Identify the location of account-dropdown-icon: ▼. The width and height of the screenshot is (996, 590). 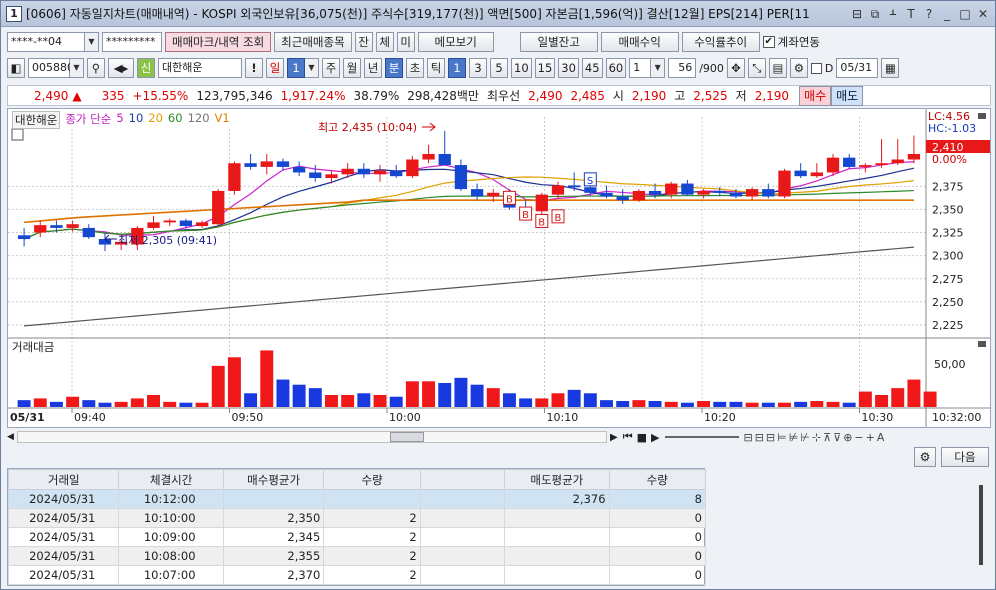
(92, 42).